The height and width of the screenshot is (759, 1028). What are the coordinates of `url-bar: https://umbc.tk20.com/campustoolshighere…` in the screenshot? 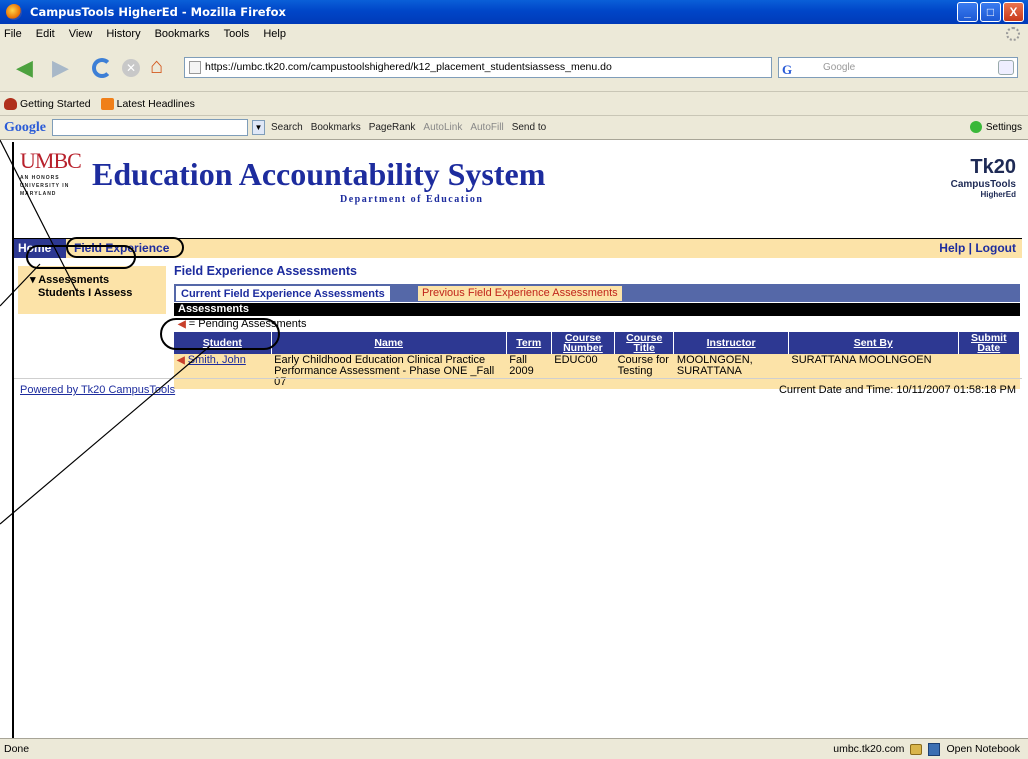 It's located at (478, 67).